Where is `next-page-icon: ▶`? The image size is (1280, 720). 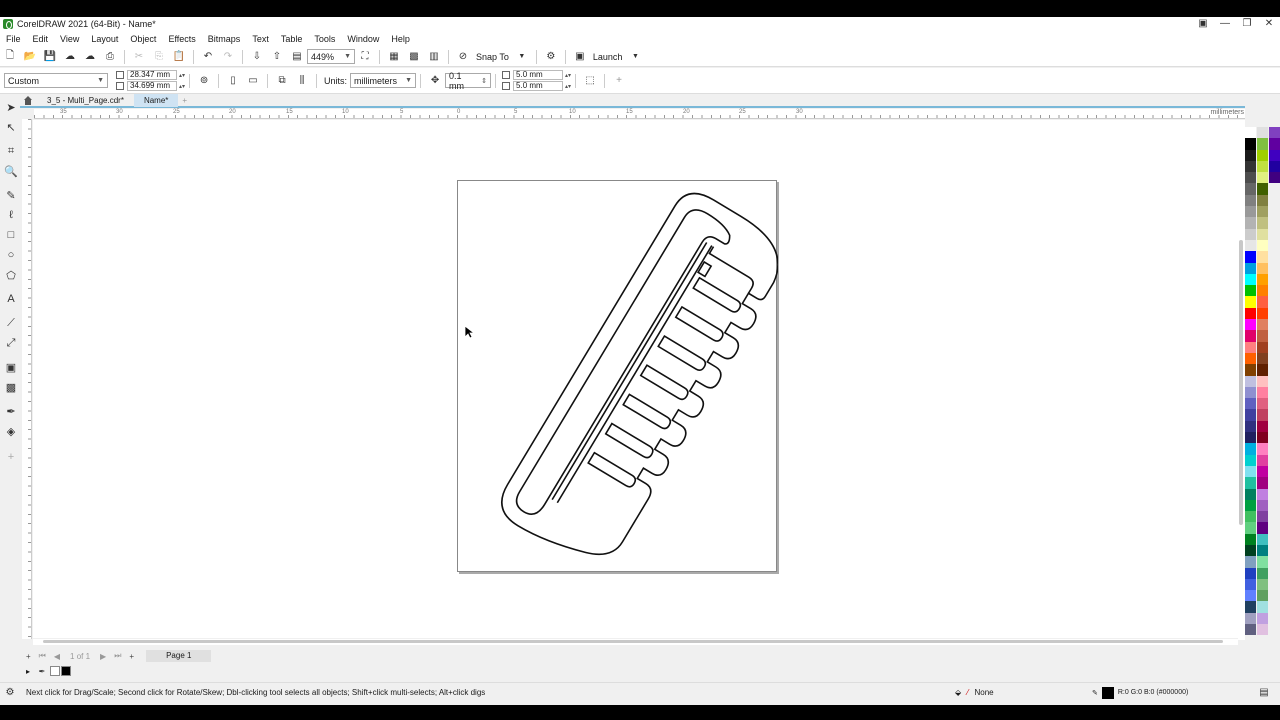
next-page-icon: ▶ is located at coordinates (103, 656).